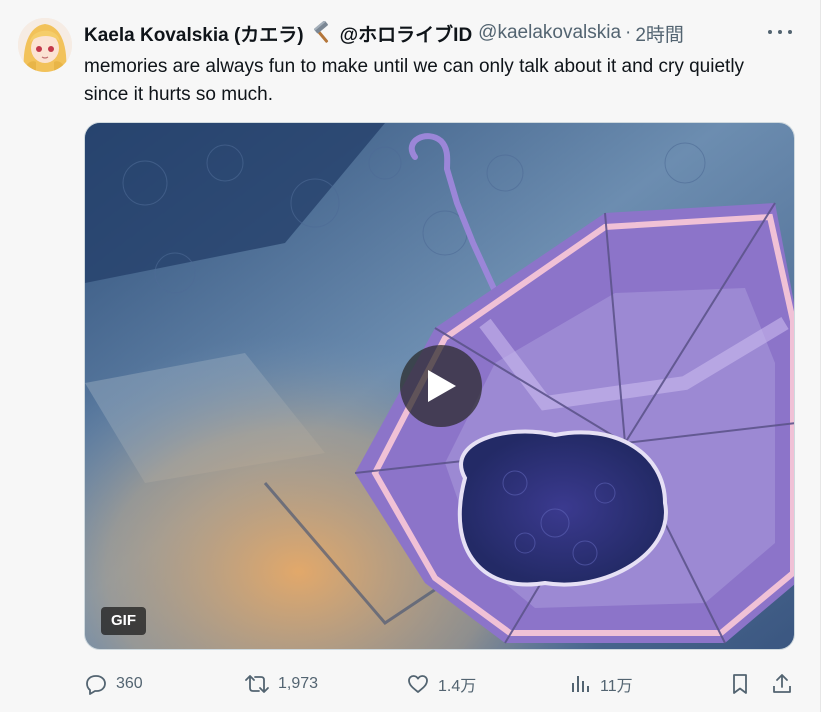  What do you see at coordinates (129, 683) in the screenshot?
I see `reply-count: 360` at bounding box center [129, 683].